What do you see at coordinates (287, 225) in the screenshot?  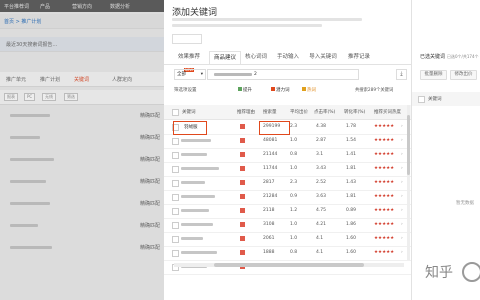 I see `keyword-row: 3108 1.0 4.21 1.86 ★★★★★ ›` at bounding box center [287, 225].